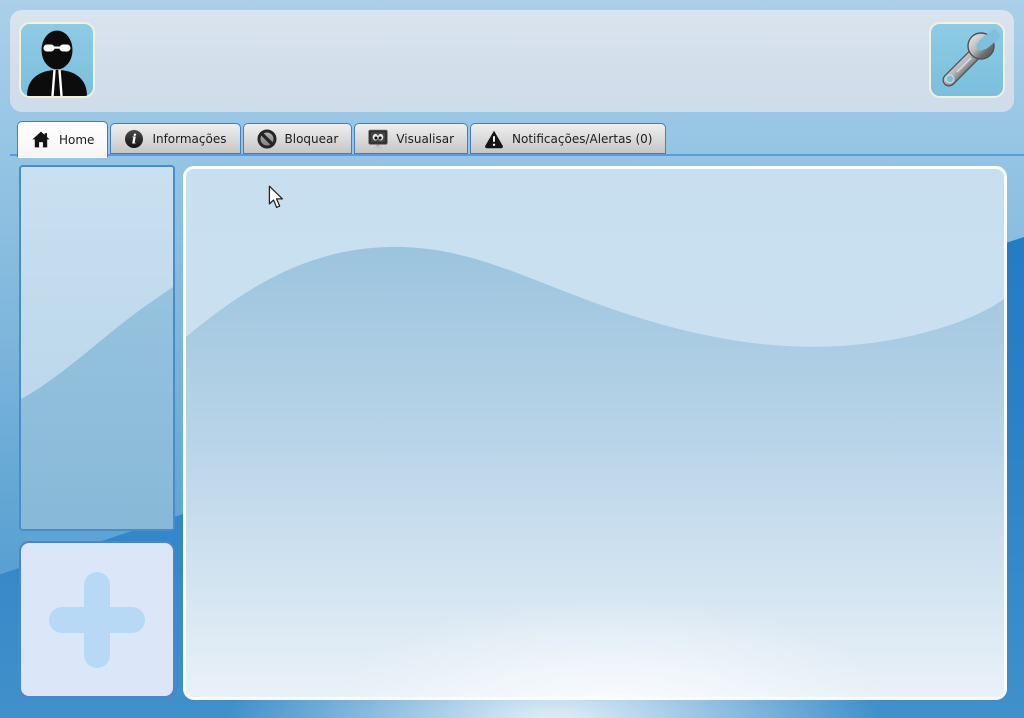  I want to click on tab-bloquear: Bloquear, so click(297, 138).